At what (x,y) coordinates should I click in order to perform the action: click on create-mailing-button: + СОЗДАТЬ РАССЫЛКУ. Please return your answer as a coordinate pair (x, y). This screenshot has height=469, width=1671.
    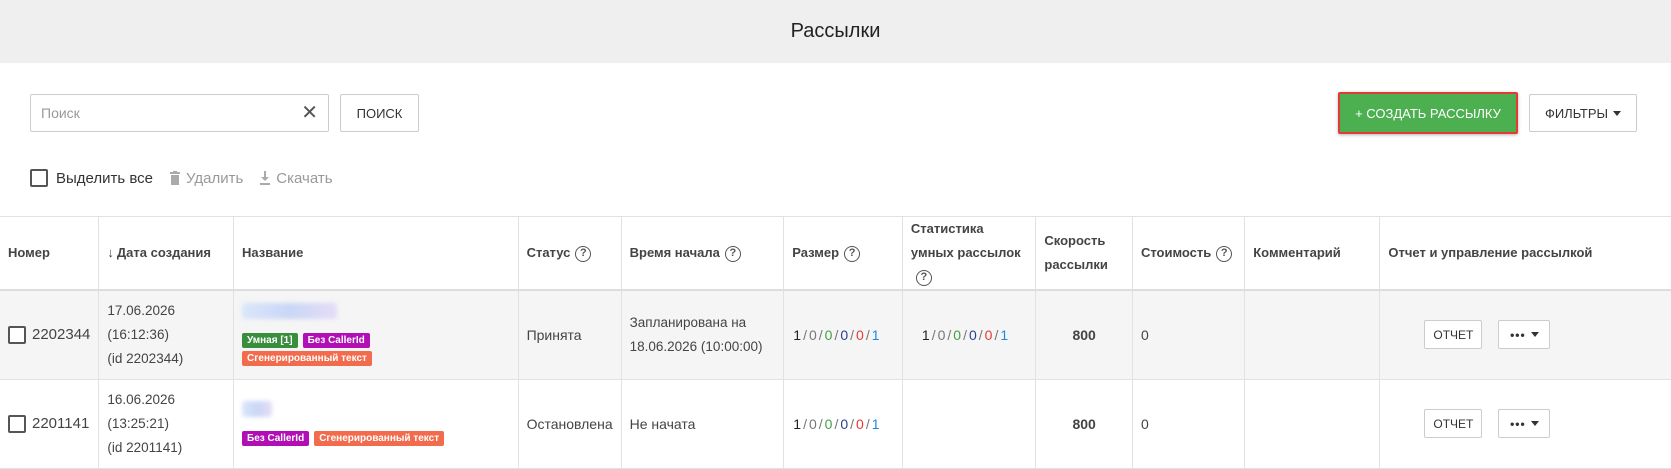
    Looking at the image, I should click on (1428, 113).